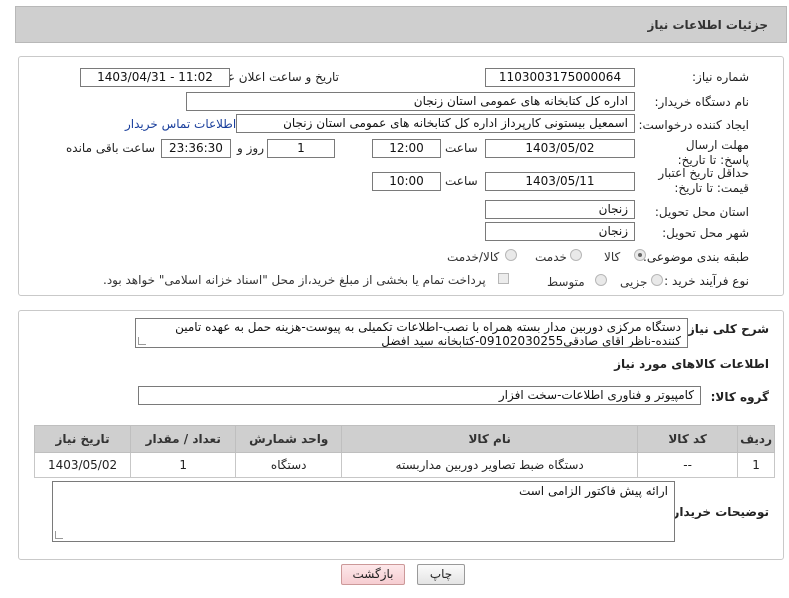 The height and width of the screenshot is (598, 789). What do you see at coordinates (180, 124) in the screenshot?
I see `buyer-contact-link: اطلاعات تماس خریدار` at bounding box center [180, 124].